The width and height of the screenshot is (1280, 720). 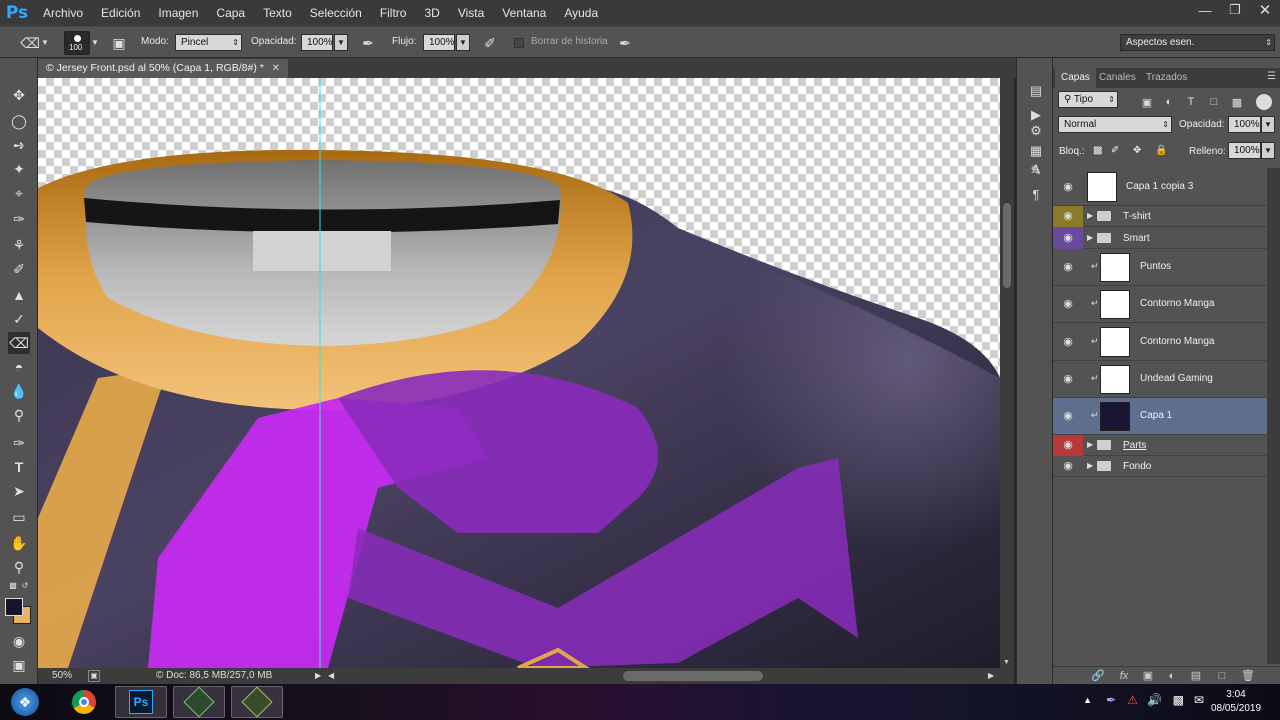 I want to click on layer-group-row: ◉ ▶ Fondo, so click(x=1160, y=466).